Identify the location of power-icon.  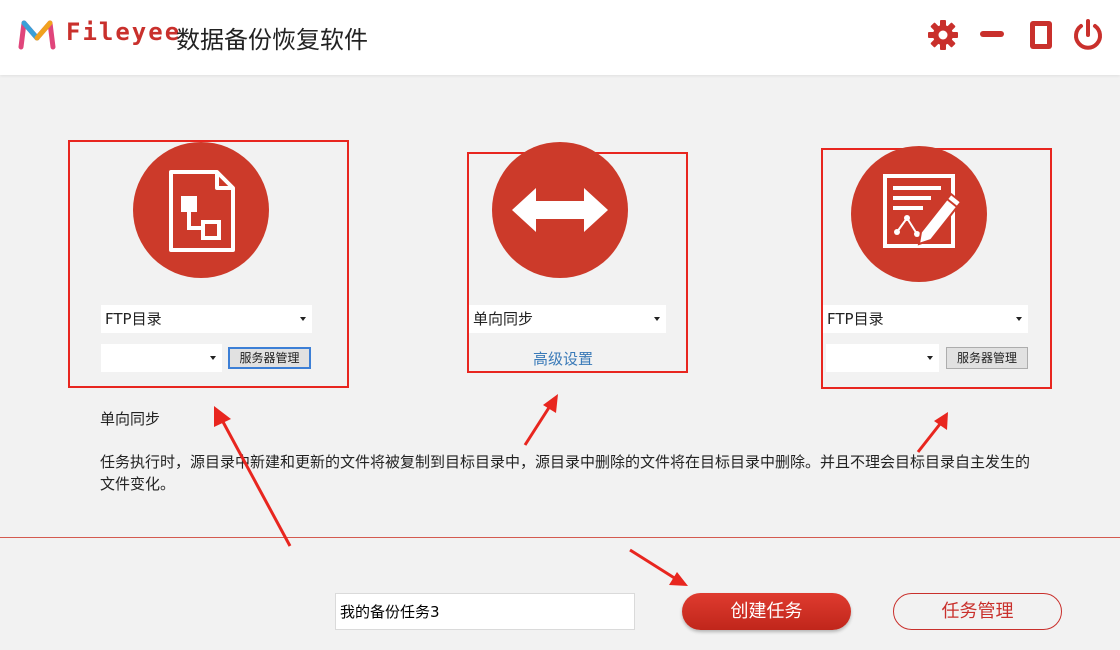
(1088, 34).